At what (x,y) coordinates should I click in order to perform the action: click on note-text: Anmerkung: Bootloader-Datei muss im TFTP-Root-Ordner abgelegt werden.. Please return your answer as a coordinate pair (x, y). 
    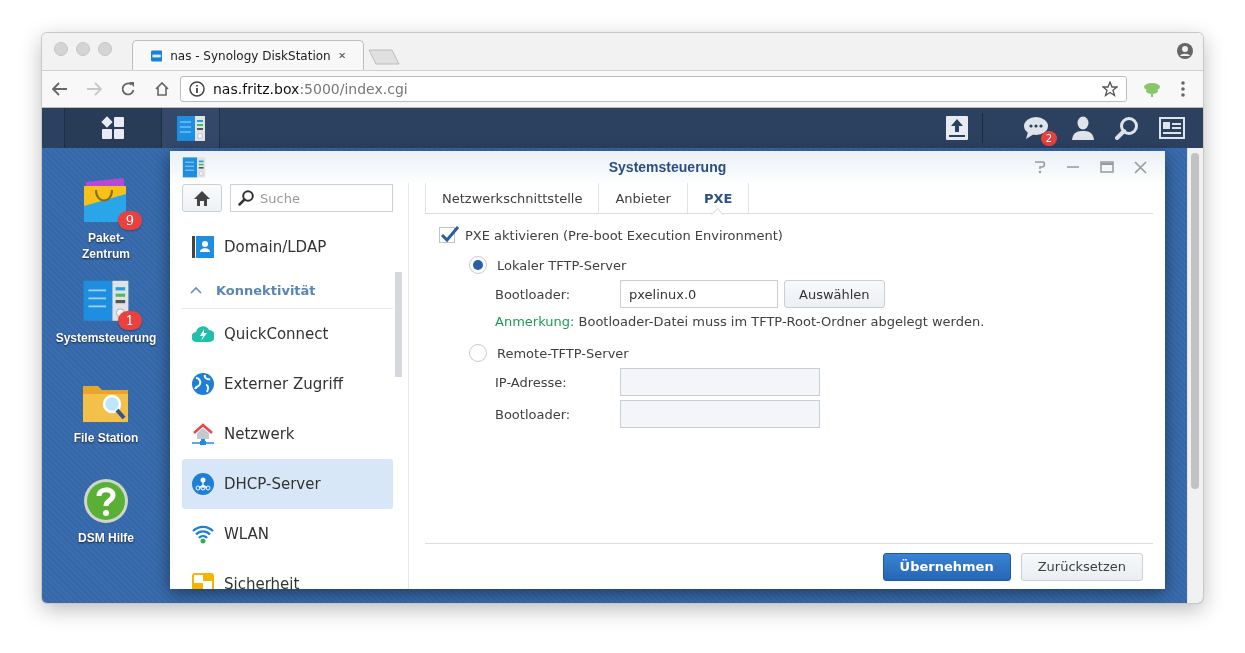
    Looking at the image, I should click on (740, 322).